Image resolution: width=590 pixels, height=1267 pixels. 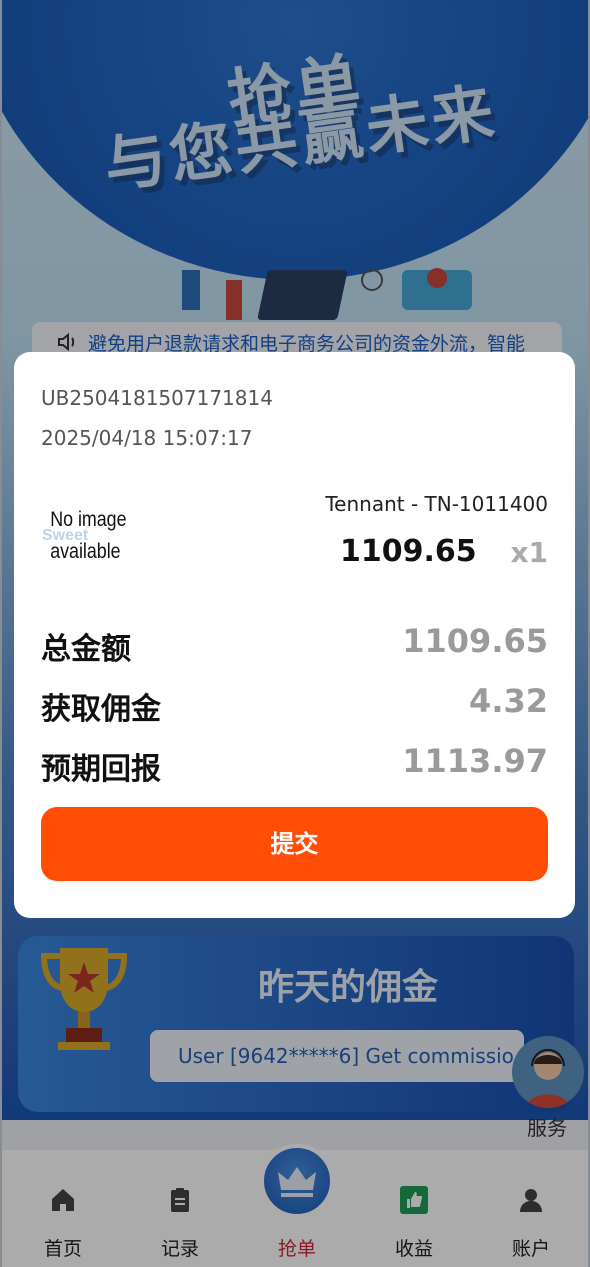 I want to click on total-amount-label: 总金额, so click(x=86, y=649).